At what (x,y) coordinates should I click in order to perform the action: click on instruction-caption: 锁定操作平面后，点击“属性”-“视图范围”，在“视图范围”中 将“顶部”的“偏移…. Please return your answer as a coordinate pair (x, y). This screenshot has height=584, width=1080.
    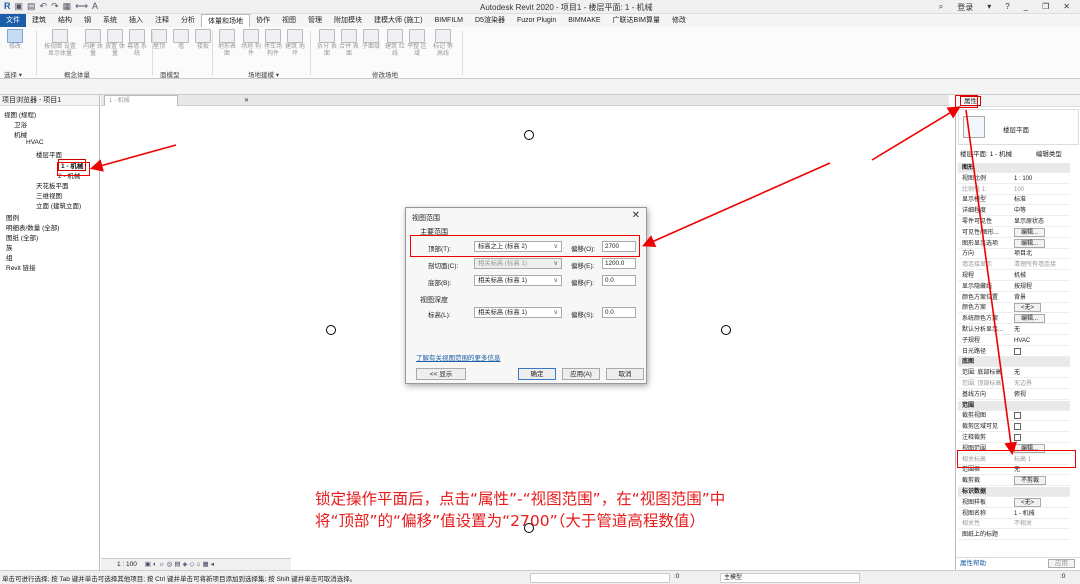
    Looking at the image, I should click on (585, 510).